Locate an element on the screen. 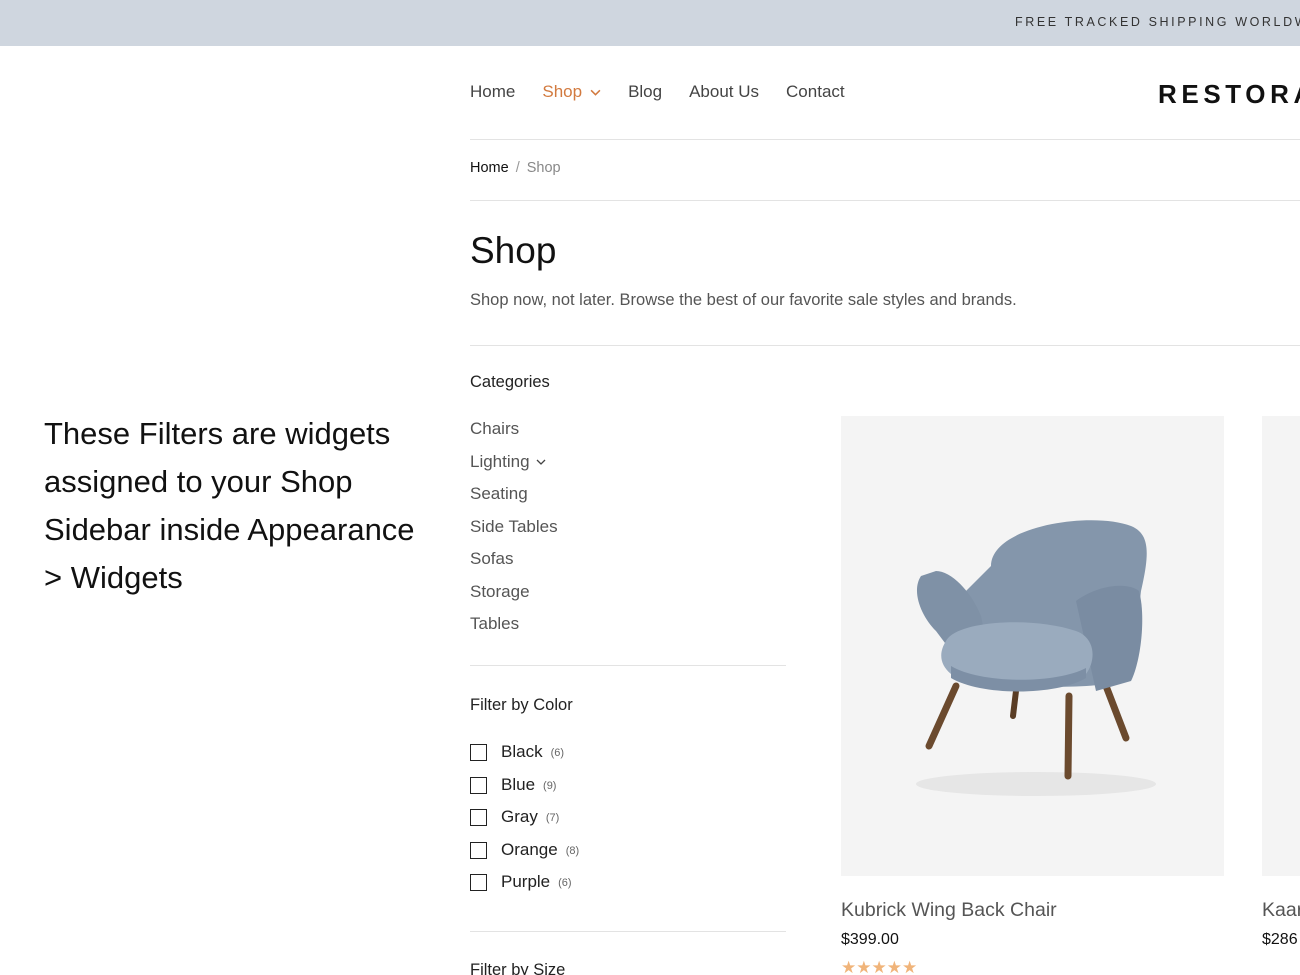  nav-item-home: Home is located at coordinates (492, 92).